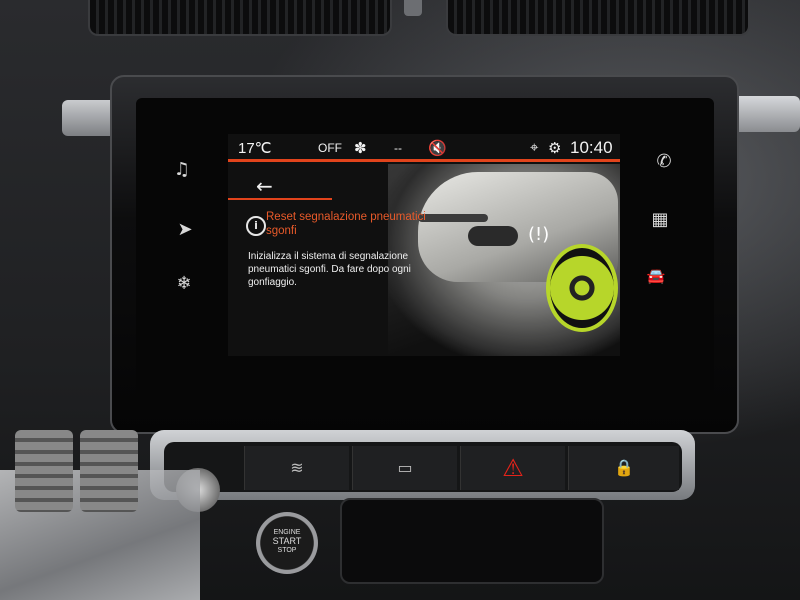  I want to click on status-divider, so click(424, 160).